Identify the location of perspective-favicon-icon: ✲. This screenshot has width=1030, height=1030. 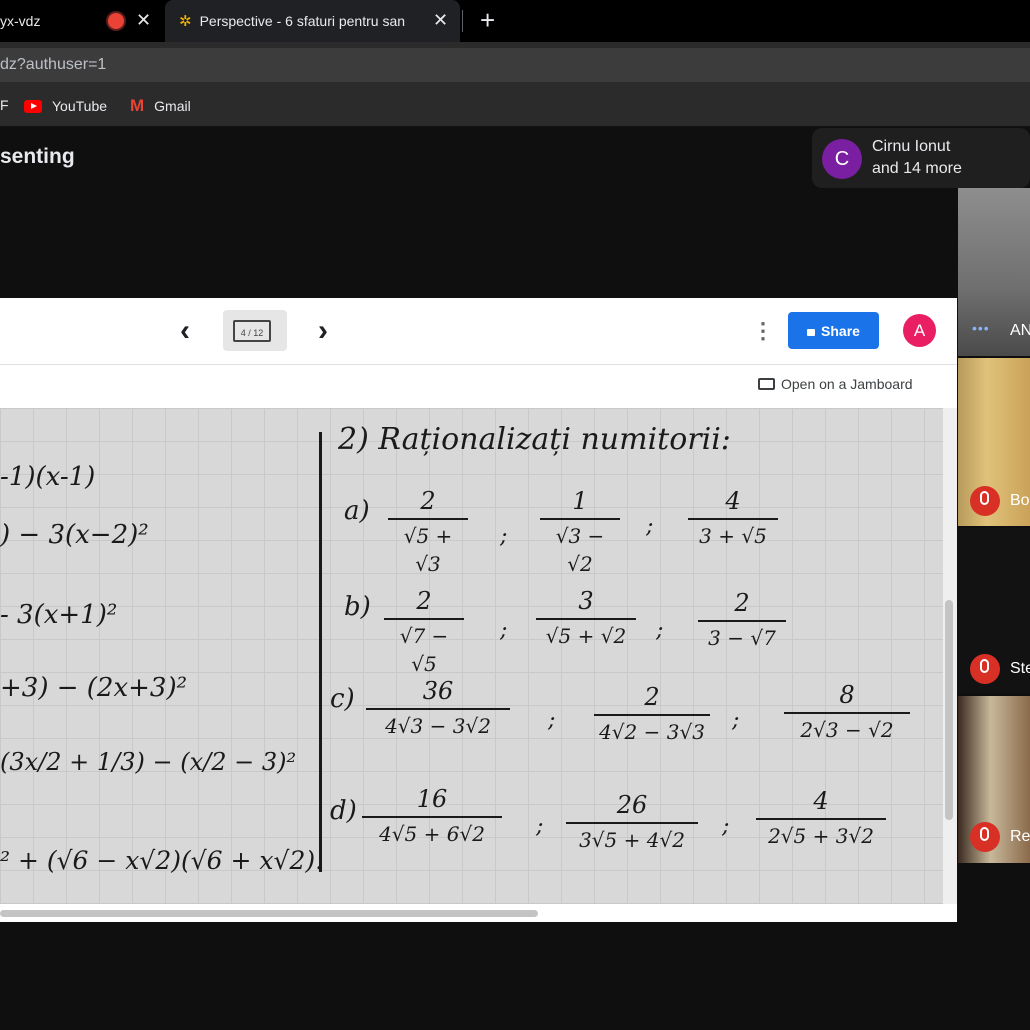
(185, 21).